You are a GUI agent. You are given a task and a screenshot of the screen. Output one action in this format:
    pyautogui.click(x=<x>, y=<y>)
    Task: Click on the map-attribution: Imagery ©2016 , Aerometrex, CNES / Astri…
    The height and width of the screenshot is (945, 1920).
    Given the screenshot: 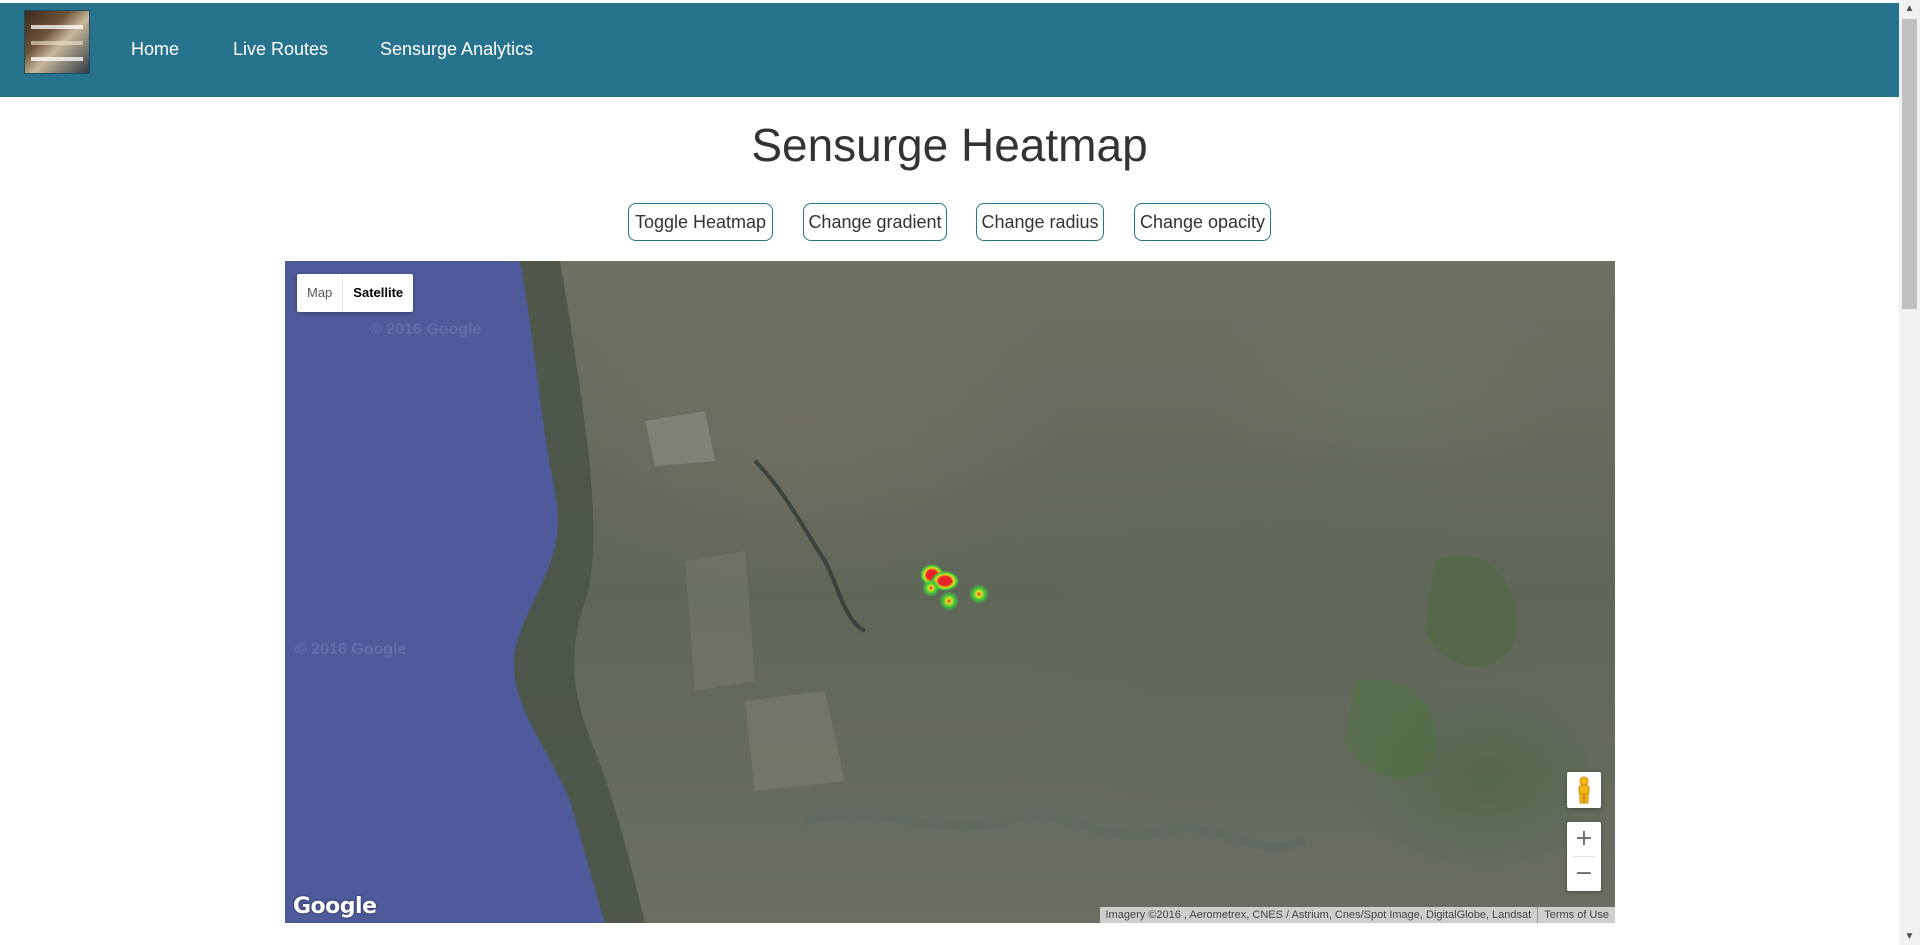 What is the action you would take?
    pyautogui.click(x=1357, y=915)
    